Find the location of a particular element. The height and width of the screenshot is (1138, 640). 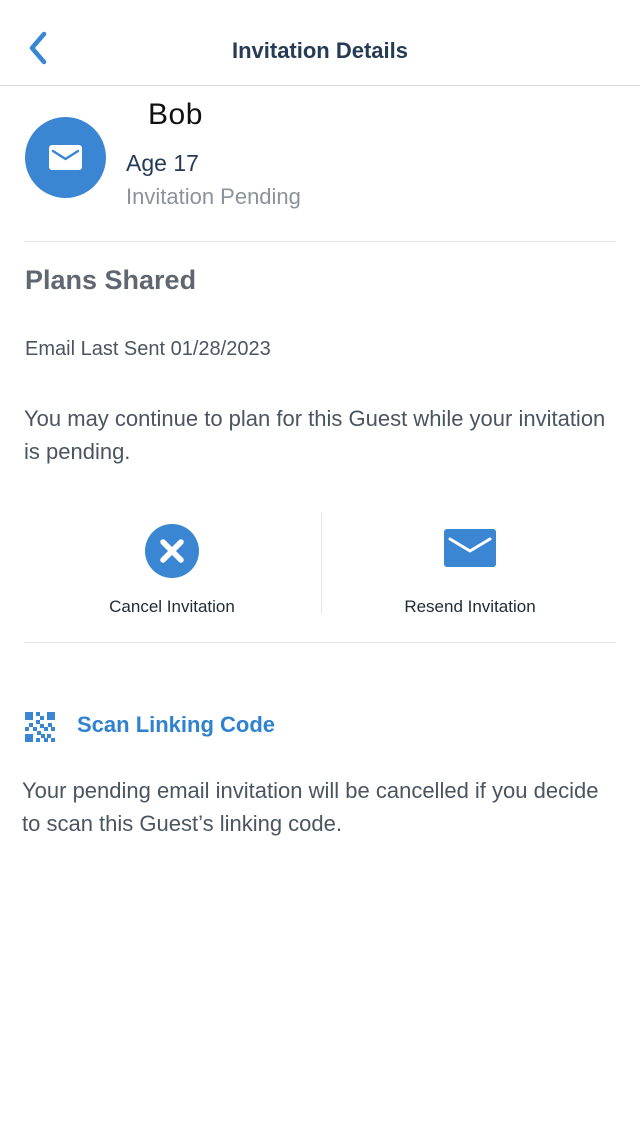

close-circle-icon is located at coordinates (172, 551).